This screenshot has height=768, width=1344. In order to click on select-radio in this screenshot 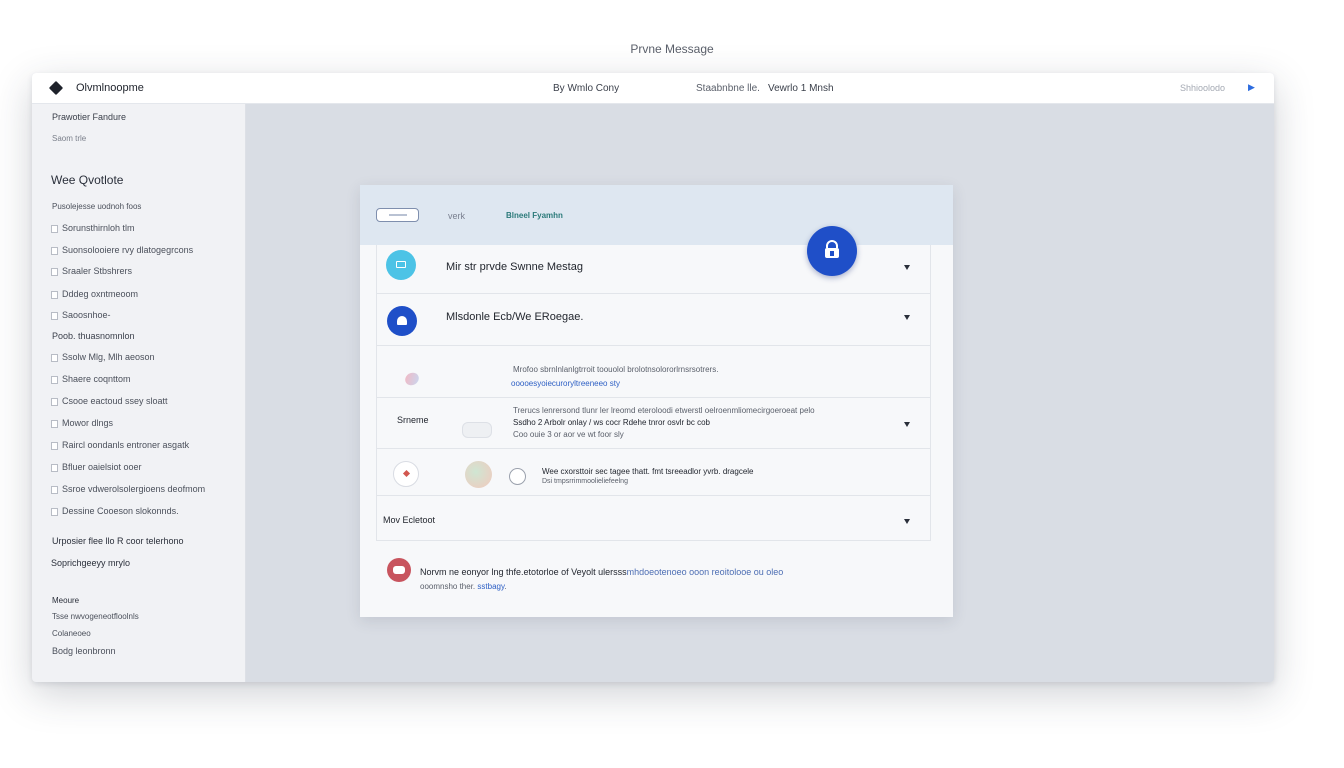, I will do `click(517, 476)`.